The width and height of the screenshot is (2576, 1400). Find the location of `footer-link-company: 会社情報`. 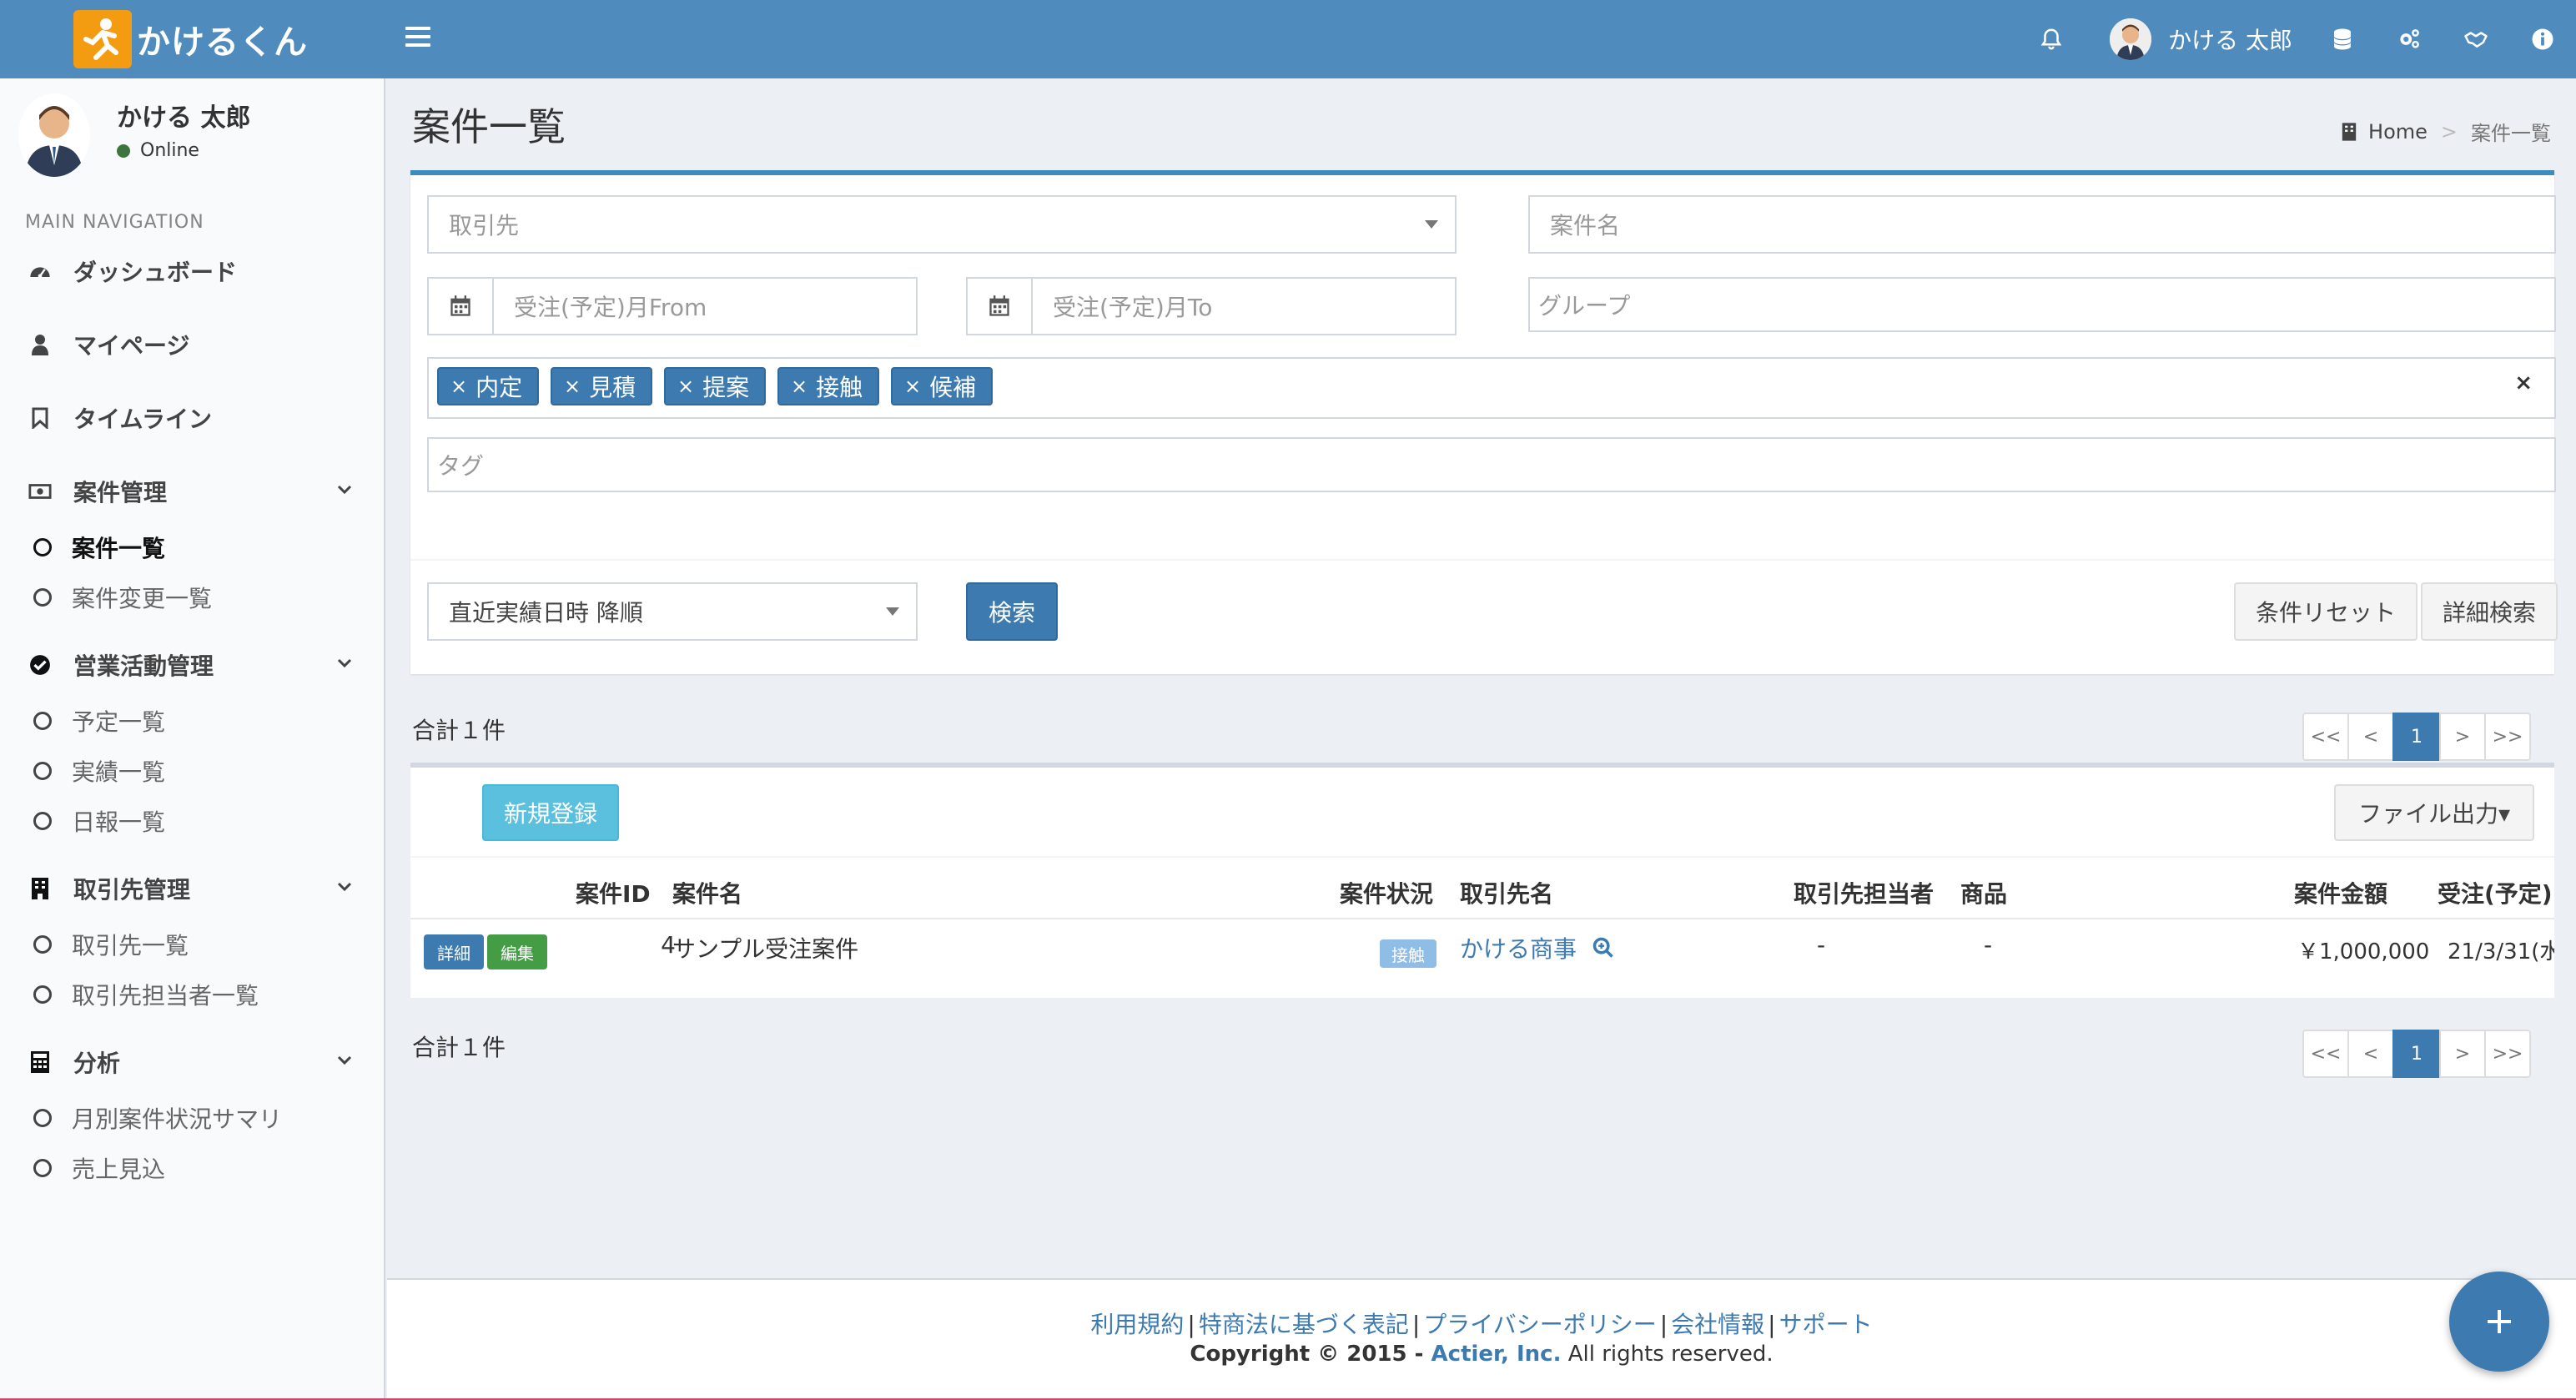

footer-link-company: 会社情報 is located at coordinates (1717, 1324).